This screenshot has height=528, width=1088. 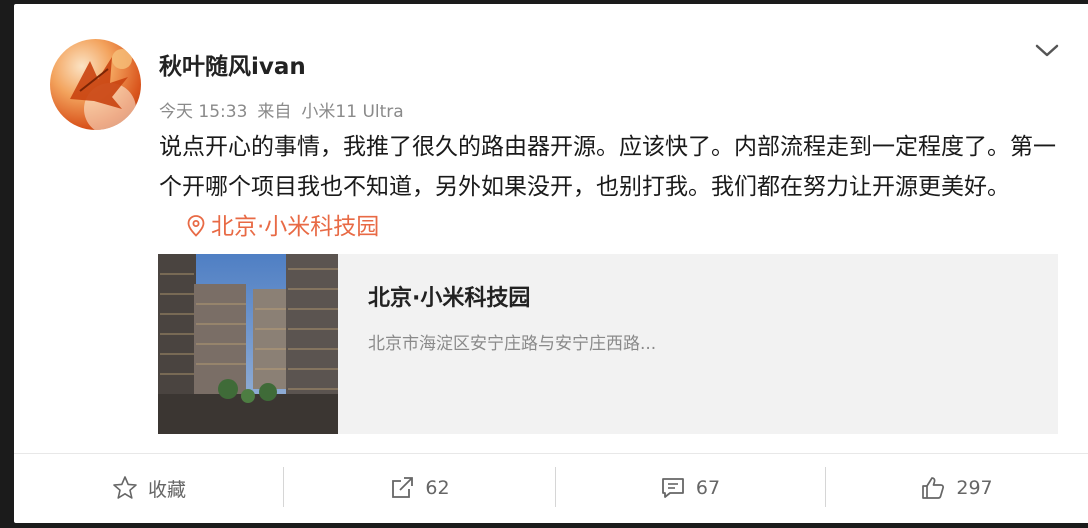 I want to click on location-label: 北京·小米科技园, so click(x=295, y=227).